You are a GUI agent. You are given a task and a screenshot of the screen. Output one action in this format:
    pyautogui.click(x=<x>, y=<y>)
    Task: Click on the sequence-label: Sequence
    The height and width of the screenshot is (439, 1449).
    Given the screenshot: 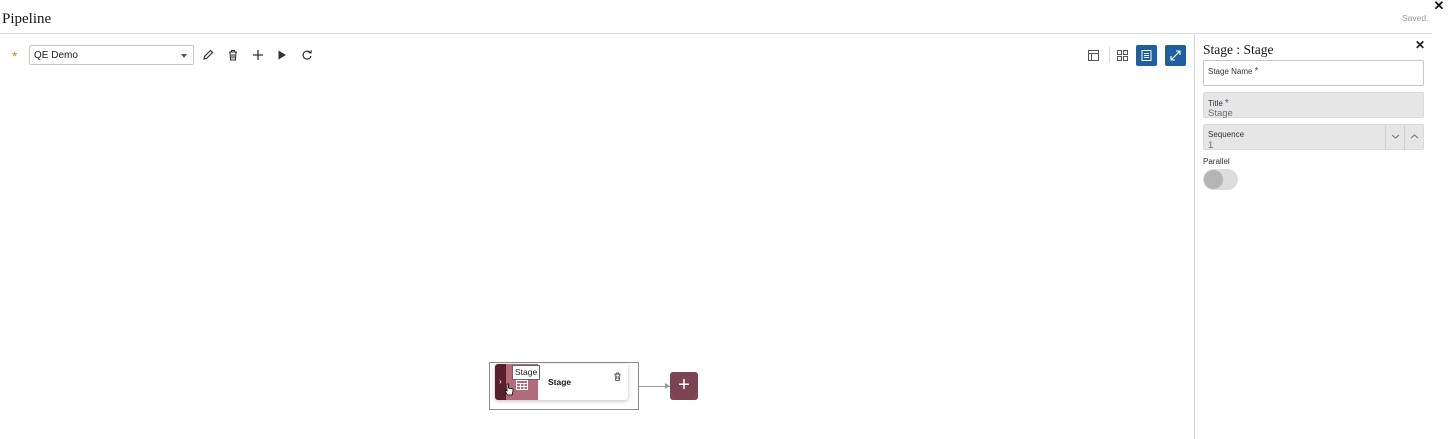 What is the action you would take?
    pyautogui.click(x=1226, y=134)
    